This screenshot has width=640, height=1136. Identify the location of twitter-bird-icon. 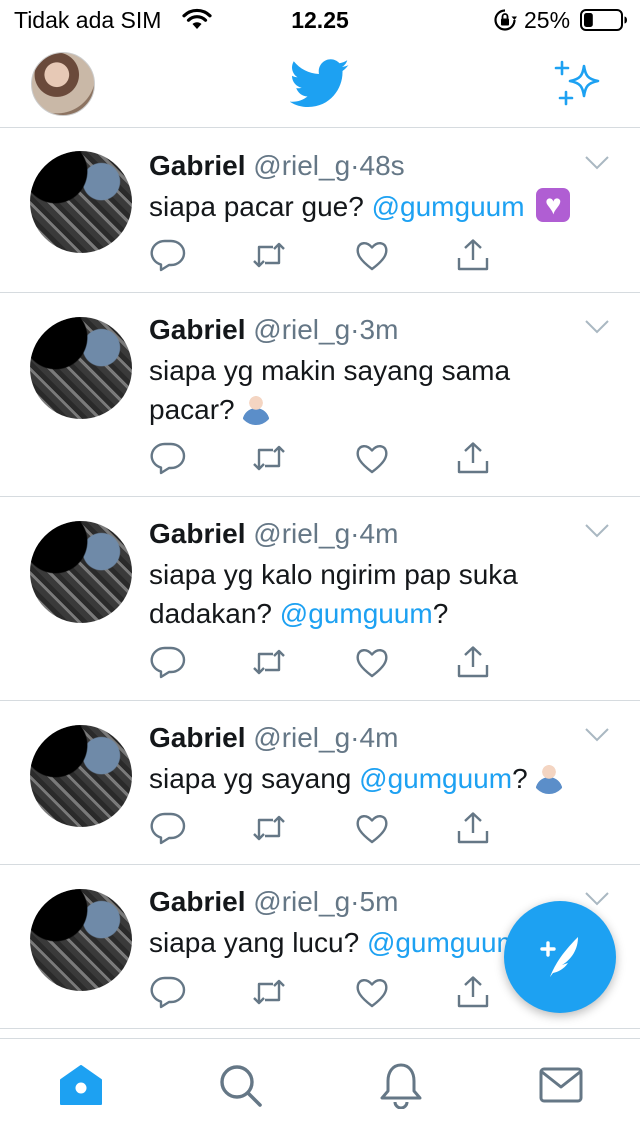
(319, 83).